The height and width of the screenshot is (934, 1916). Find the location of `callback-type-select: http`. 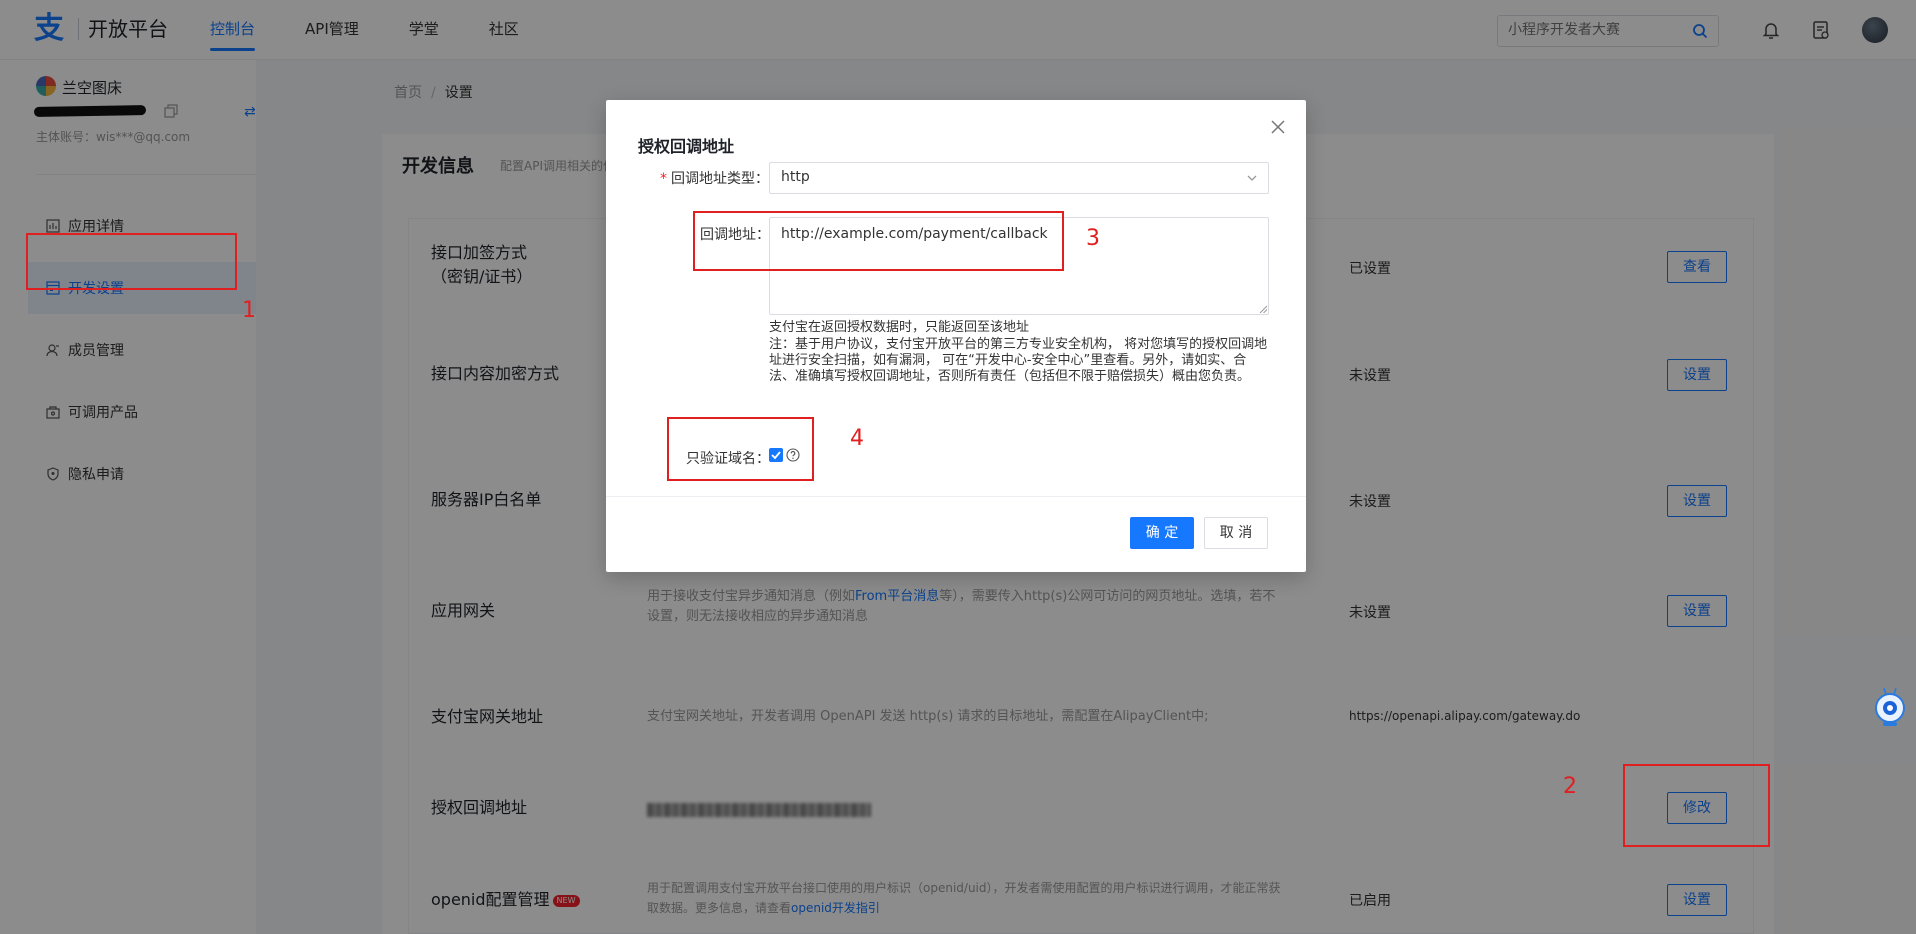

callback-type-select: http is located at coordinates (1019, 178).